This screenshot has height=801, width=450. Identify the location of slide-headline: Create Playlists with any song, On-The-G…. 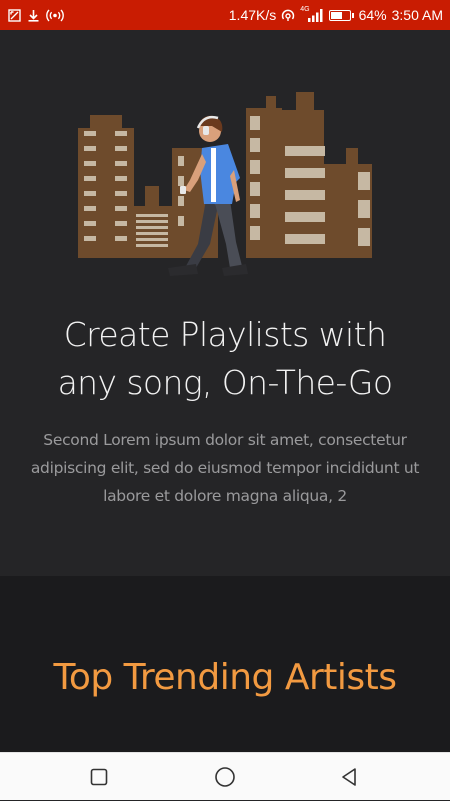
(225, 359).